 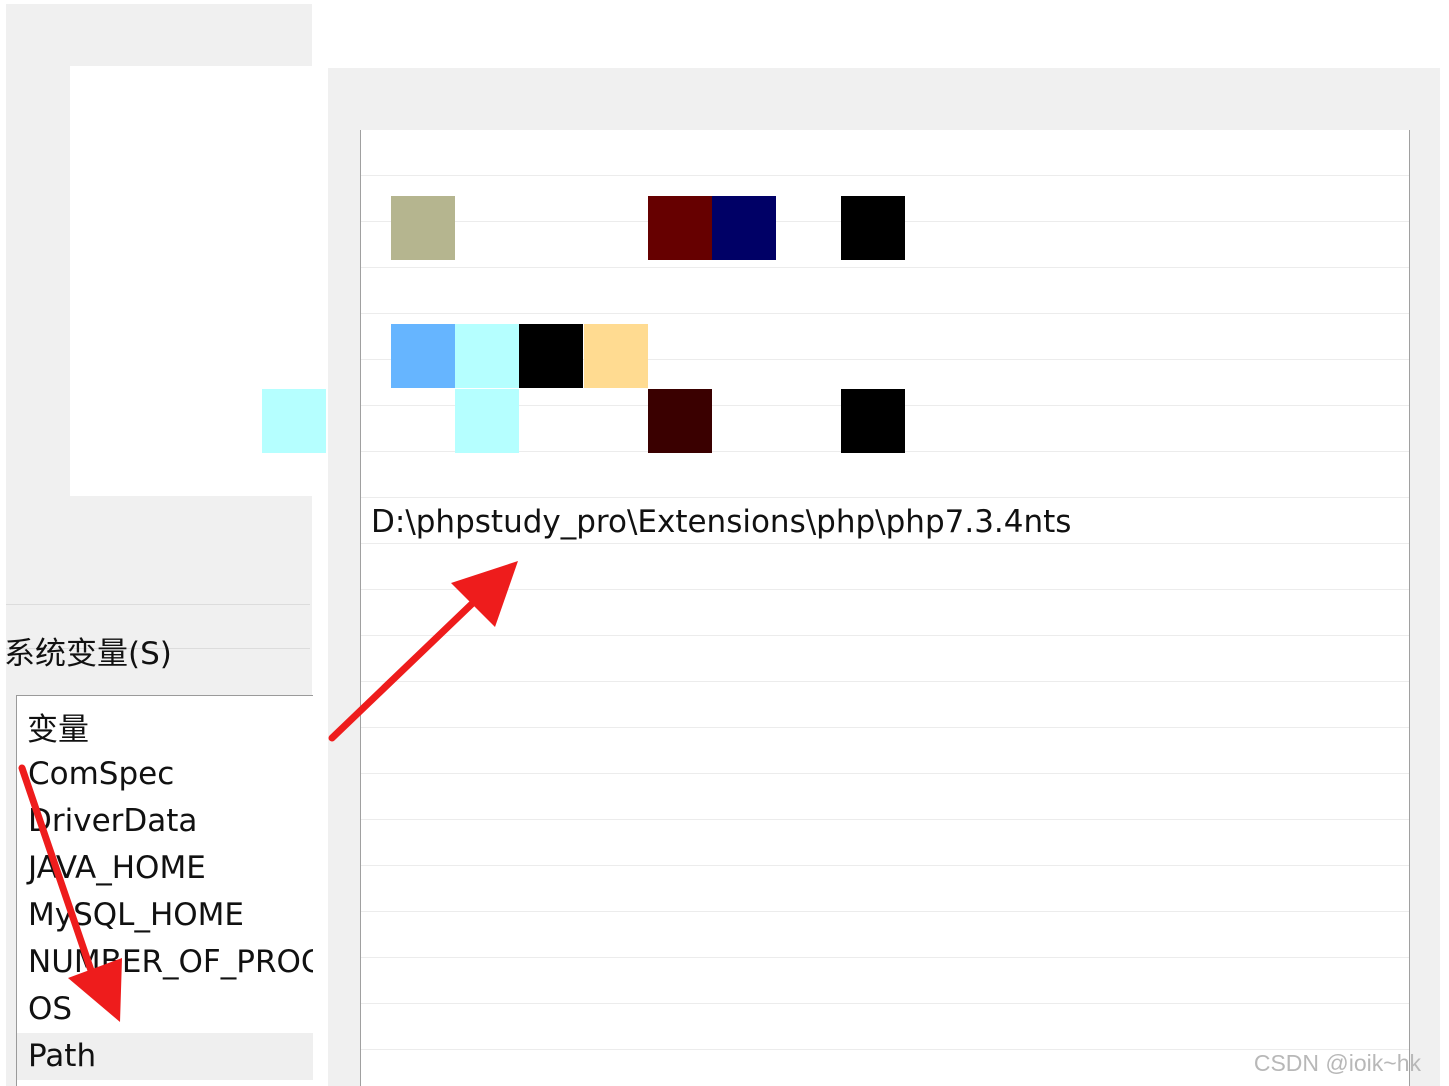 What do you see at coordinates (165, 1009) in the screenshot?
I see `list-item-os: OS` at bounding box center [165, 1009].